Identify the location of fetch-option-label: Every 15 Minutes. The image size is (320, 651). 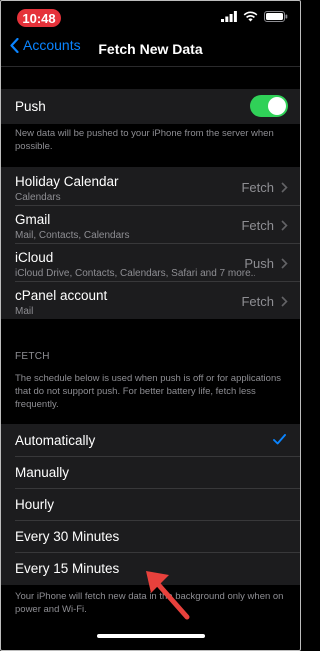
(67, 568).